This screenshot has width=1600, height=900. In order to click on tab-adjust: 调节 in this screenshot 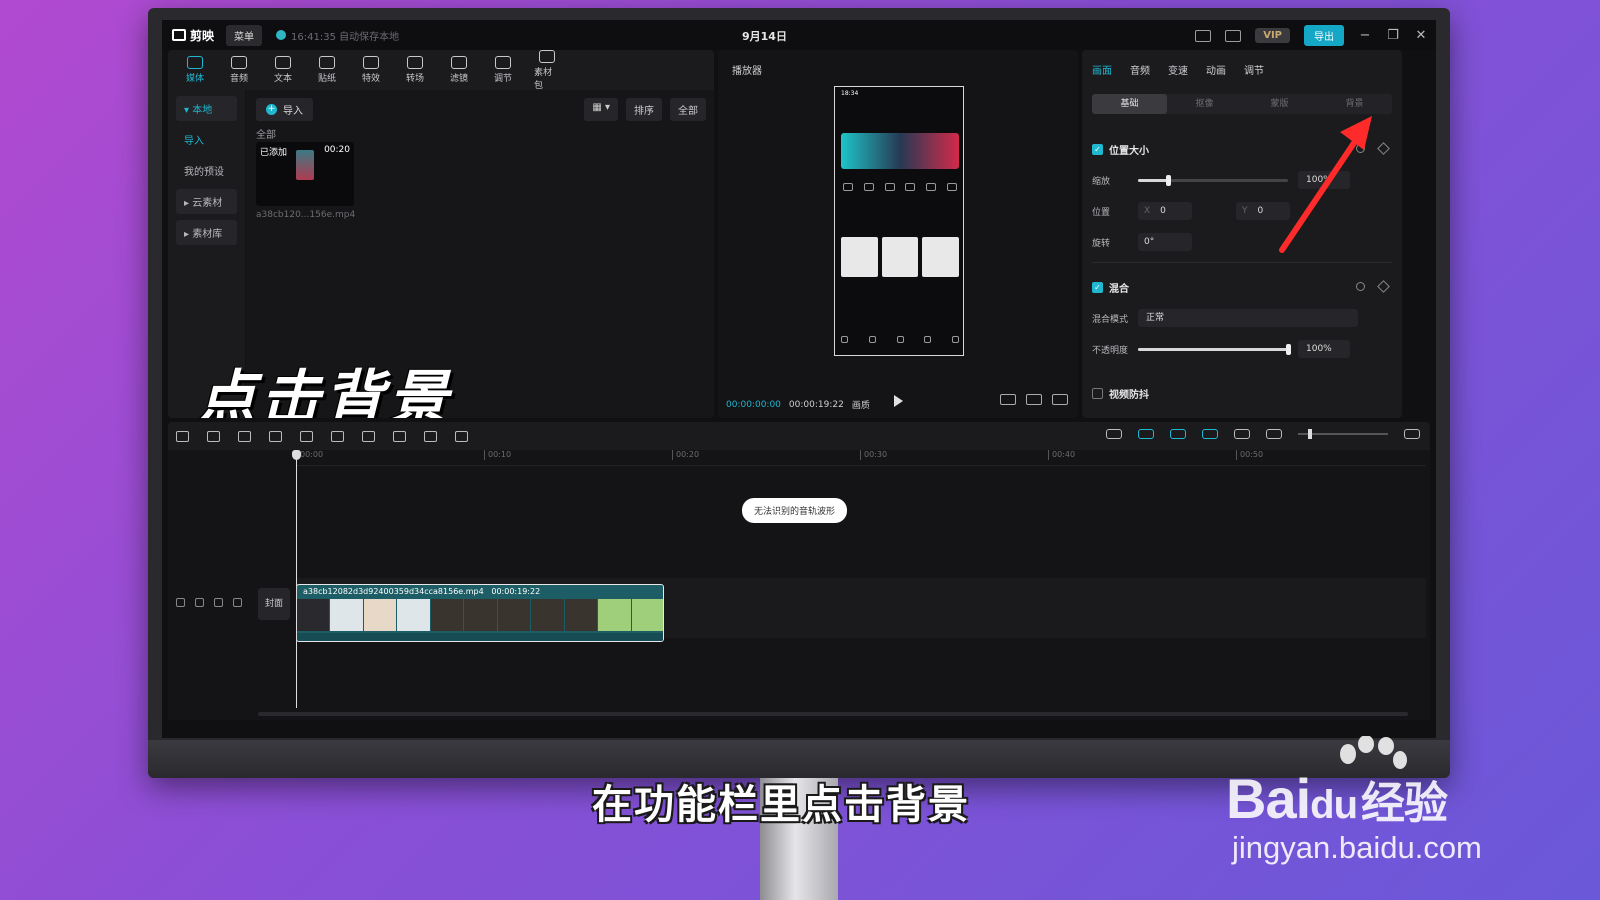, I will do `click(503, 70)`.